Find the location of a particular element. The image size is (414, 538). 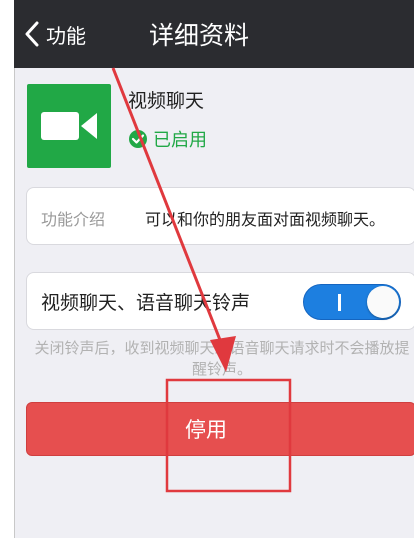

ringtone-note: 关闭铃声后，收到视频聊天或语音聊天请求时不会播放提醒铃声。 is located at coordinates (222, 358).